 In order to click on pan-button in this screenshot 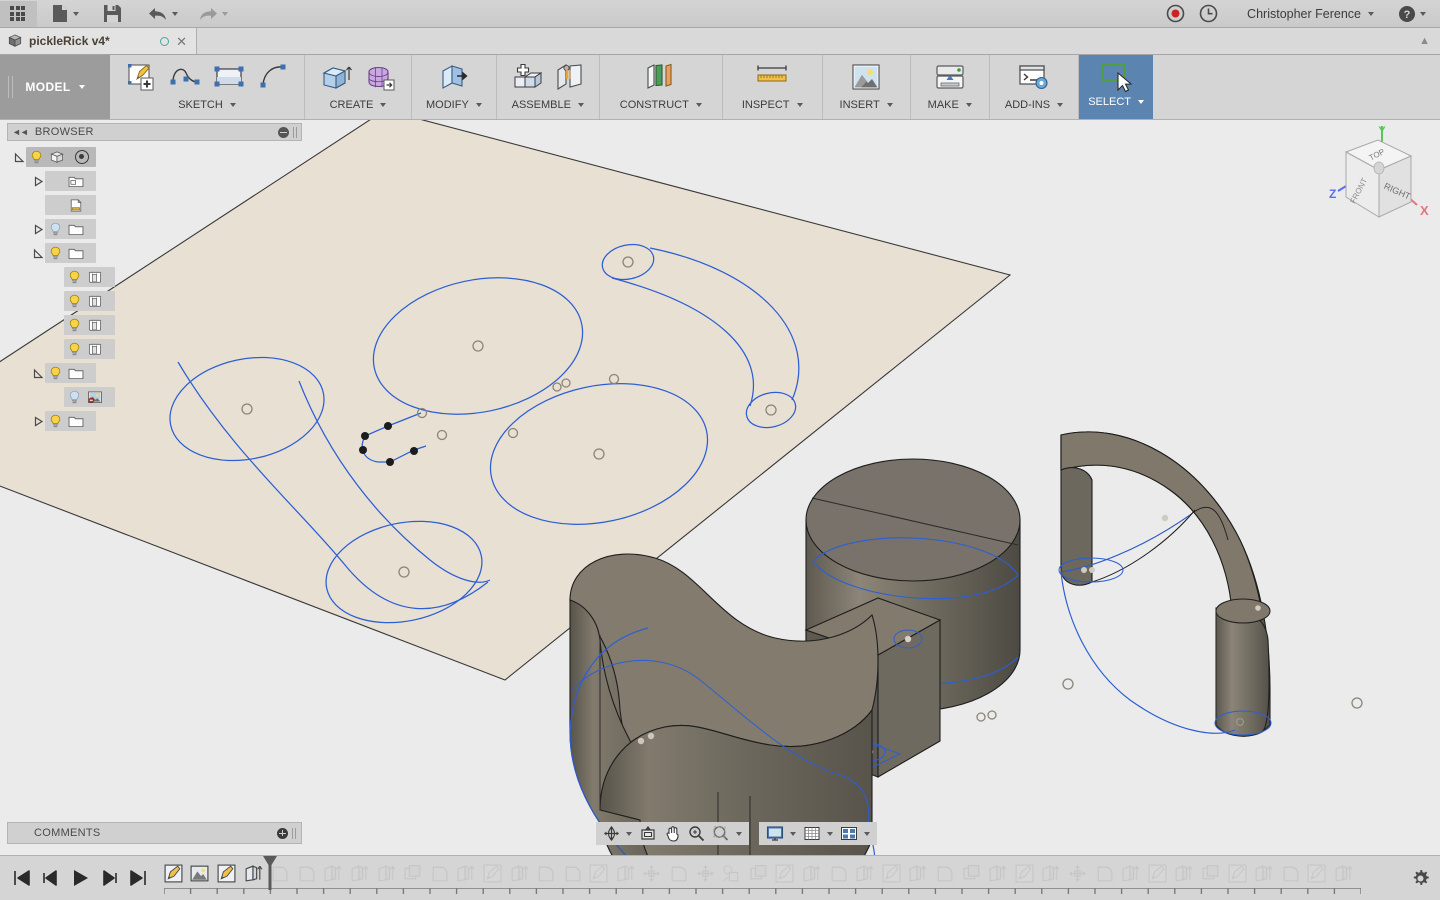, I will do `click(672, 833)`.